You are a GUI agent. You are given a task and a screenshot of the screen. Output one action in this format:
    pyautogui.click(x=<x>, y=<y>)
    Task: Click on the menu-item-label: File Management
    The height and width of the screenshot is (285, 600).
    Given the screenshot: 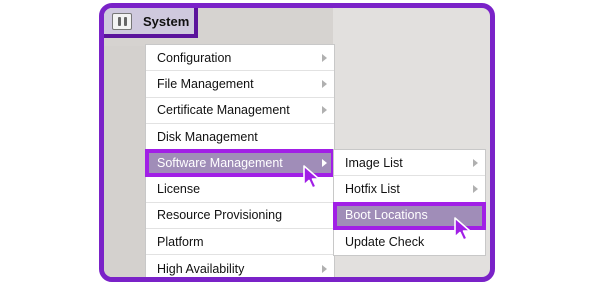 What is the action you would take?
    pyautogui.click(x=205, y=83)
    